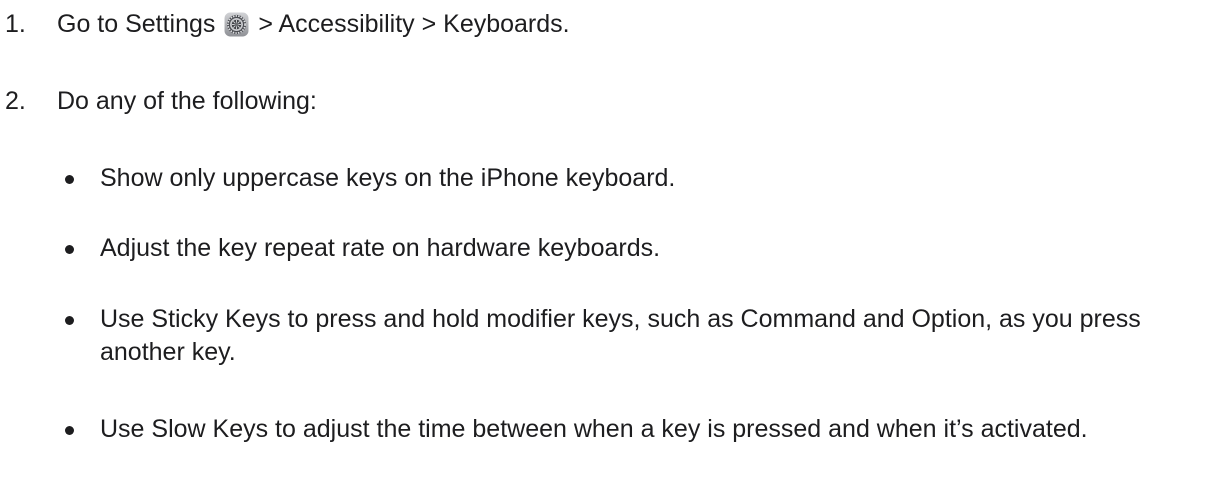 Image resolution: width=1206 pixels, height=502 pixels. What do you see at coordinates (15, 24) in the screenshot?
I see `step-number: 1.` at bounding box center [15, 24].